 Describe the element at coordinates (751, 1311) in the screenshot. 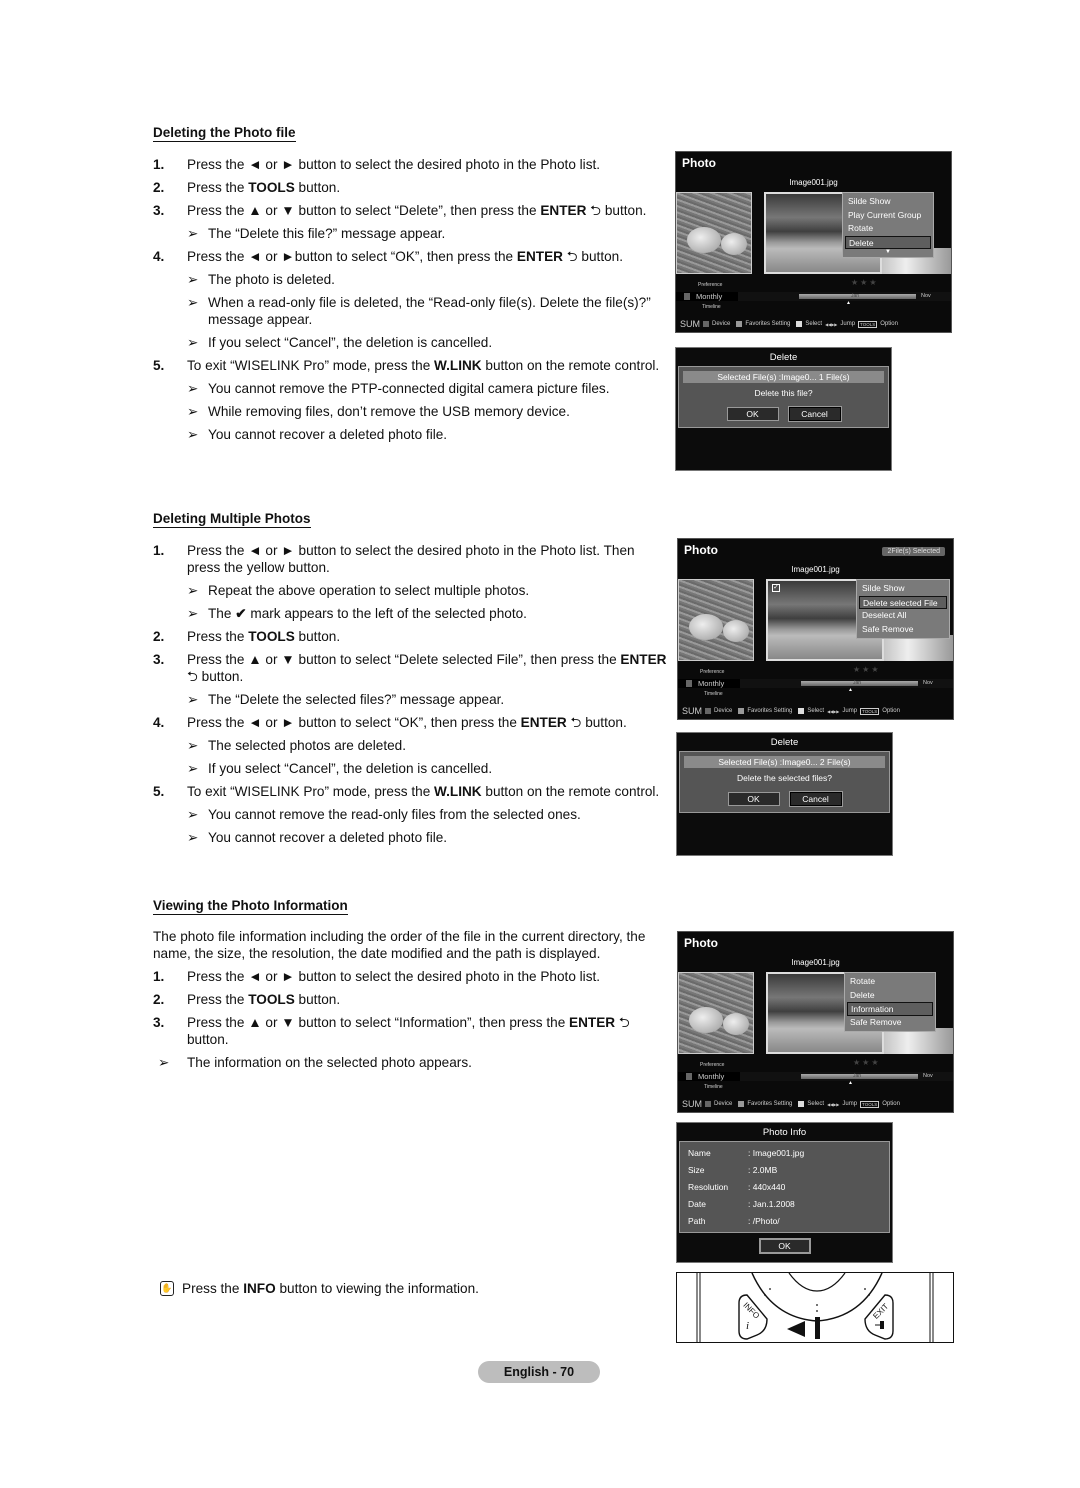

I see `info-label: INFO` at that location.